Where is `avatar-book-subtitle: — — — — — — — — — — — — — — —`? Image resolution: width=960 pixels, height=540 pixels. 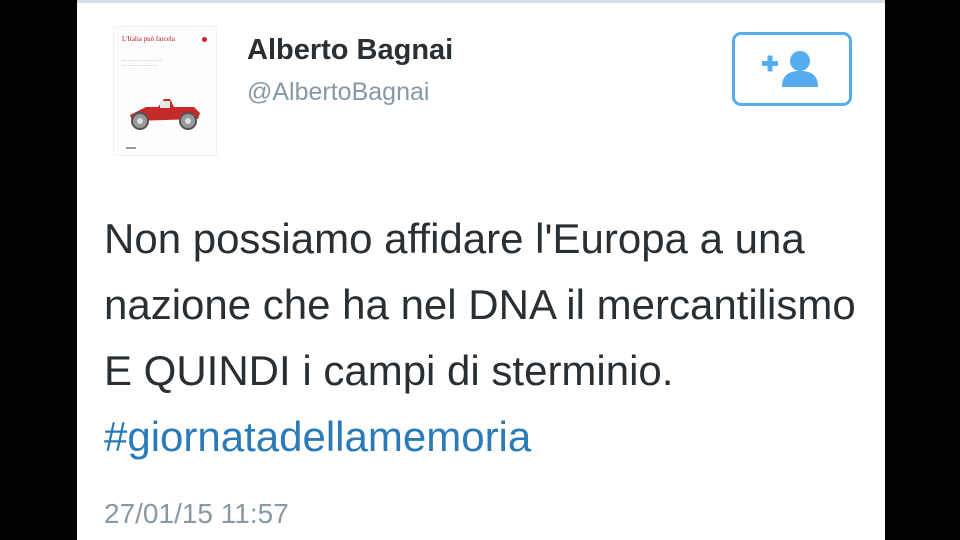
avatar-book-subtitle: — — — — — — — — — — — — — — — is located at coordinates (142, 62).